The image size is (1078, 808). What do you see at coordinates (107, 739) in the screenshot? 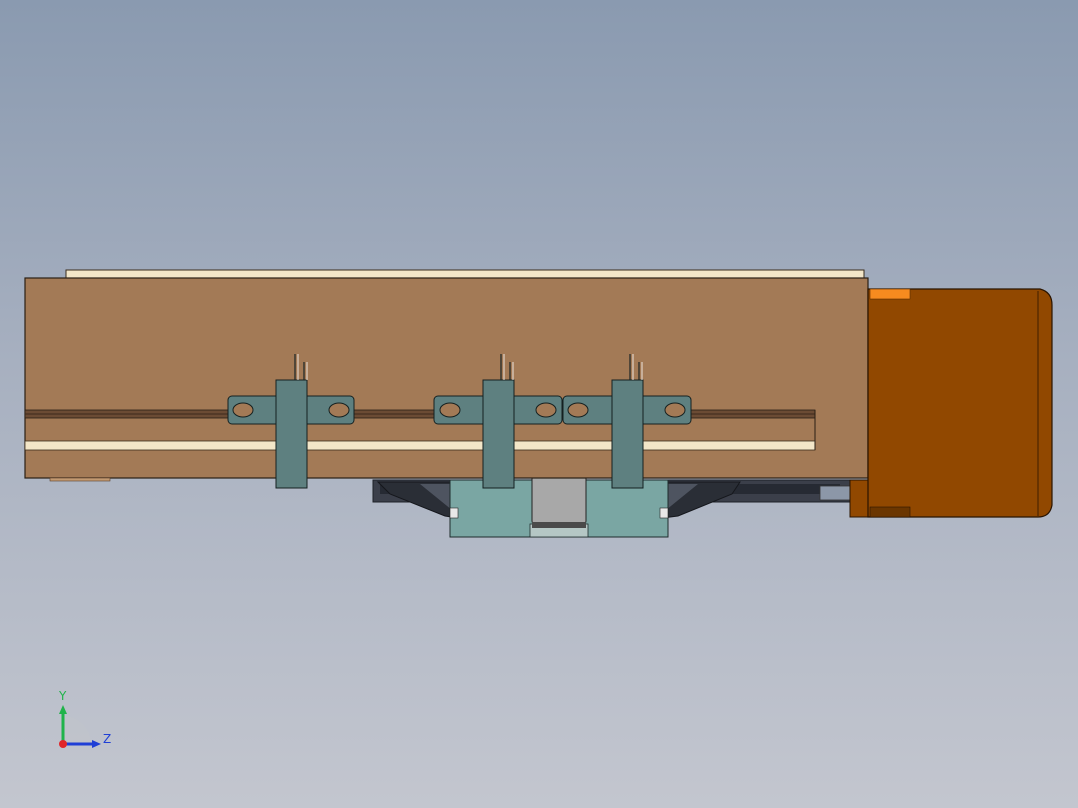
I see `z-axis-label: Z` at bounding box center [107, 739].